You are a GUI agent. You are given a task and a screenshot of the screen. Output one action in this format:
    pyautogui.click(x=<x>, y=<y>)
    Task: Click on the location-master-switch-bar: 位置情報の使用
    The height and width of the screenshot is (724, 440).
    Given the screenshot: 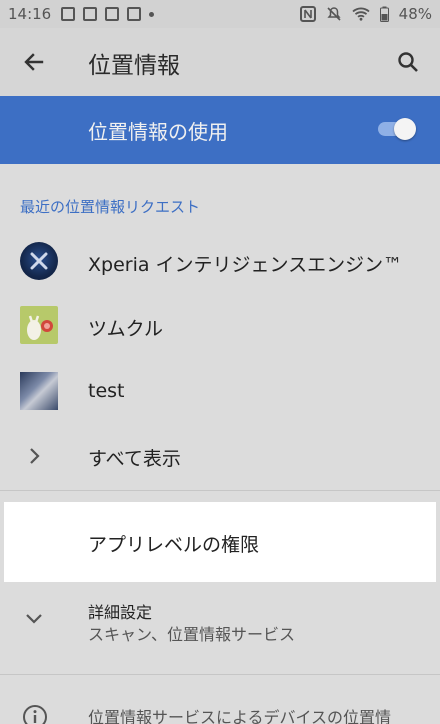 What is the action you would take?
    pyautogui.click(x=220, y=130)
    